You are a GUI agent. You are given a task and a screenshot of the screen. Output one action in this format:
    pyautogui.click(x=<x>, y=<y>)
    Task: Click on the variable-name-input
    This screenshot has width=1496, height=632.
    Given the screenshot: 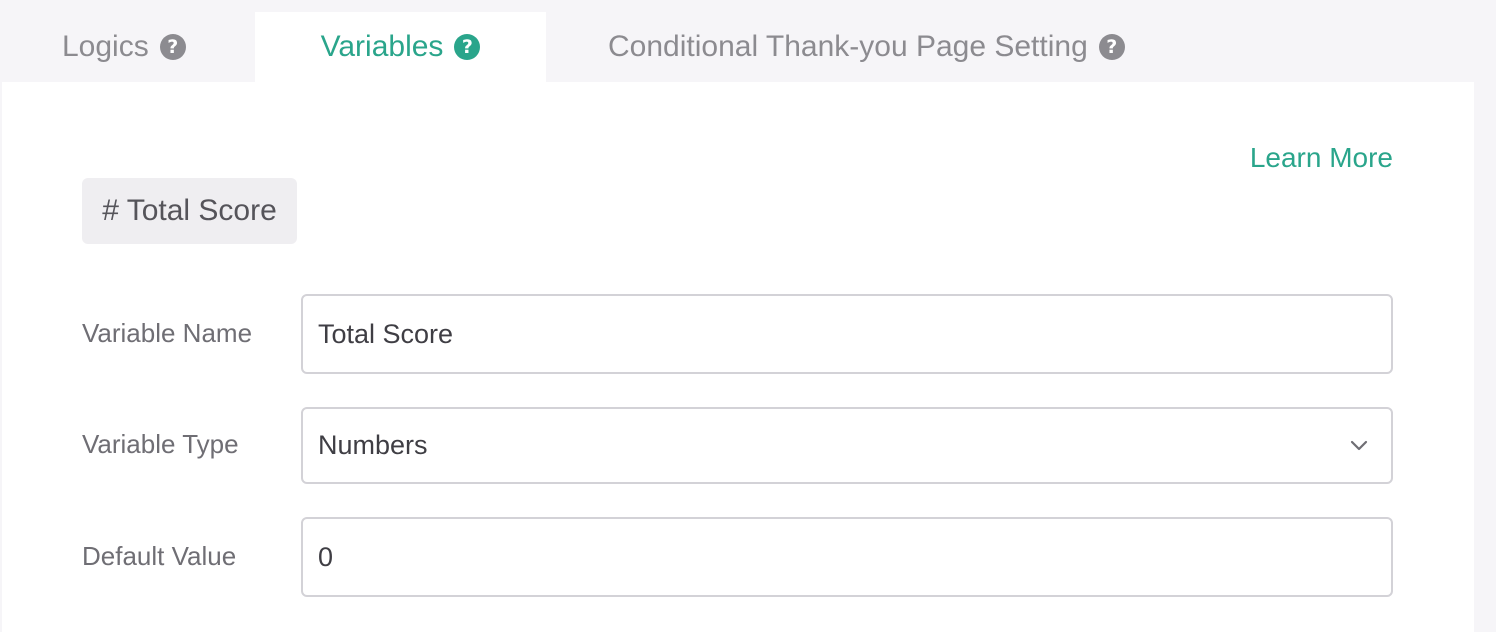 What is the action you would take?
    pyautogui.click(x=847, y=334)
    